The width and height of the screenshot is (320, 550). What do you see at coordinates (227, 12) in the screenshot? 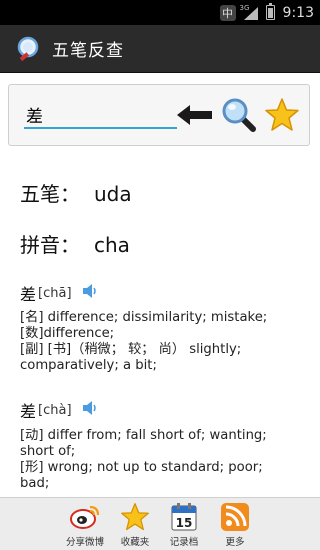
I see `ime-indicator: 中` at bounding box center [227, 12].